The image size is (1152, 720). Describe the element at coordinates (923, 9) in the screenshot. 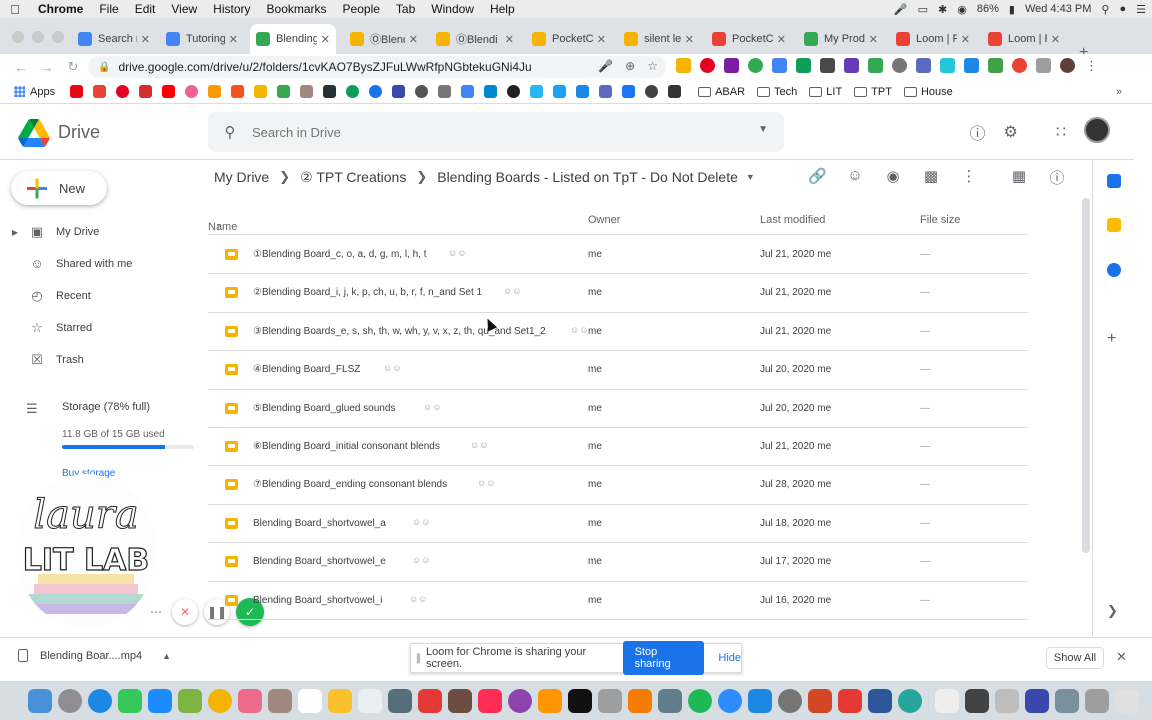

I see `airplay-icon: ▭` at that location.